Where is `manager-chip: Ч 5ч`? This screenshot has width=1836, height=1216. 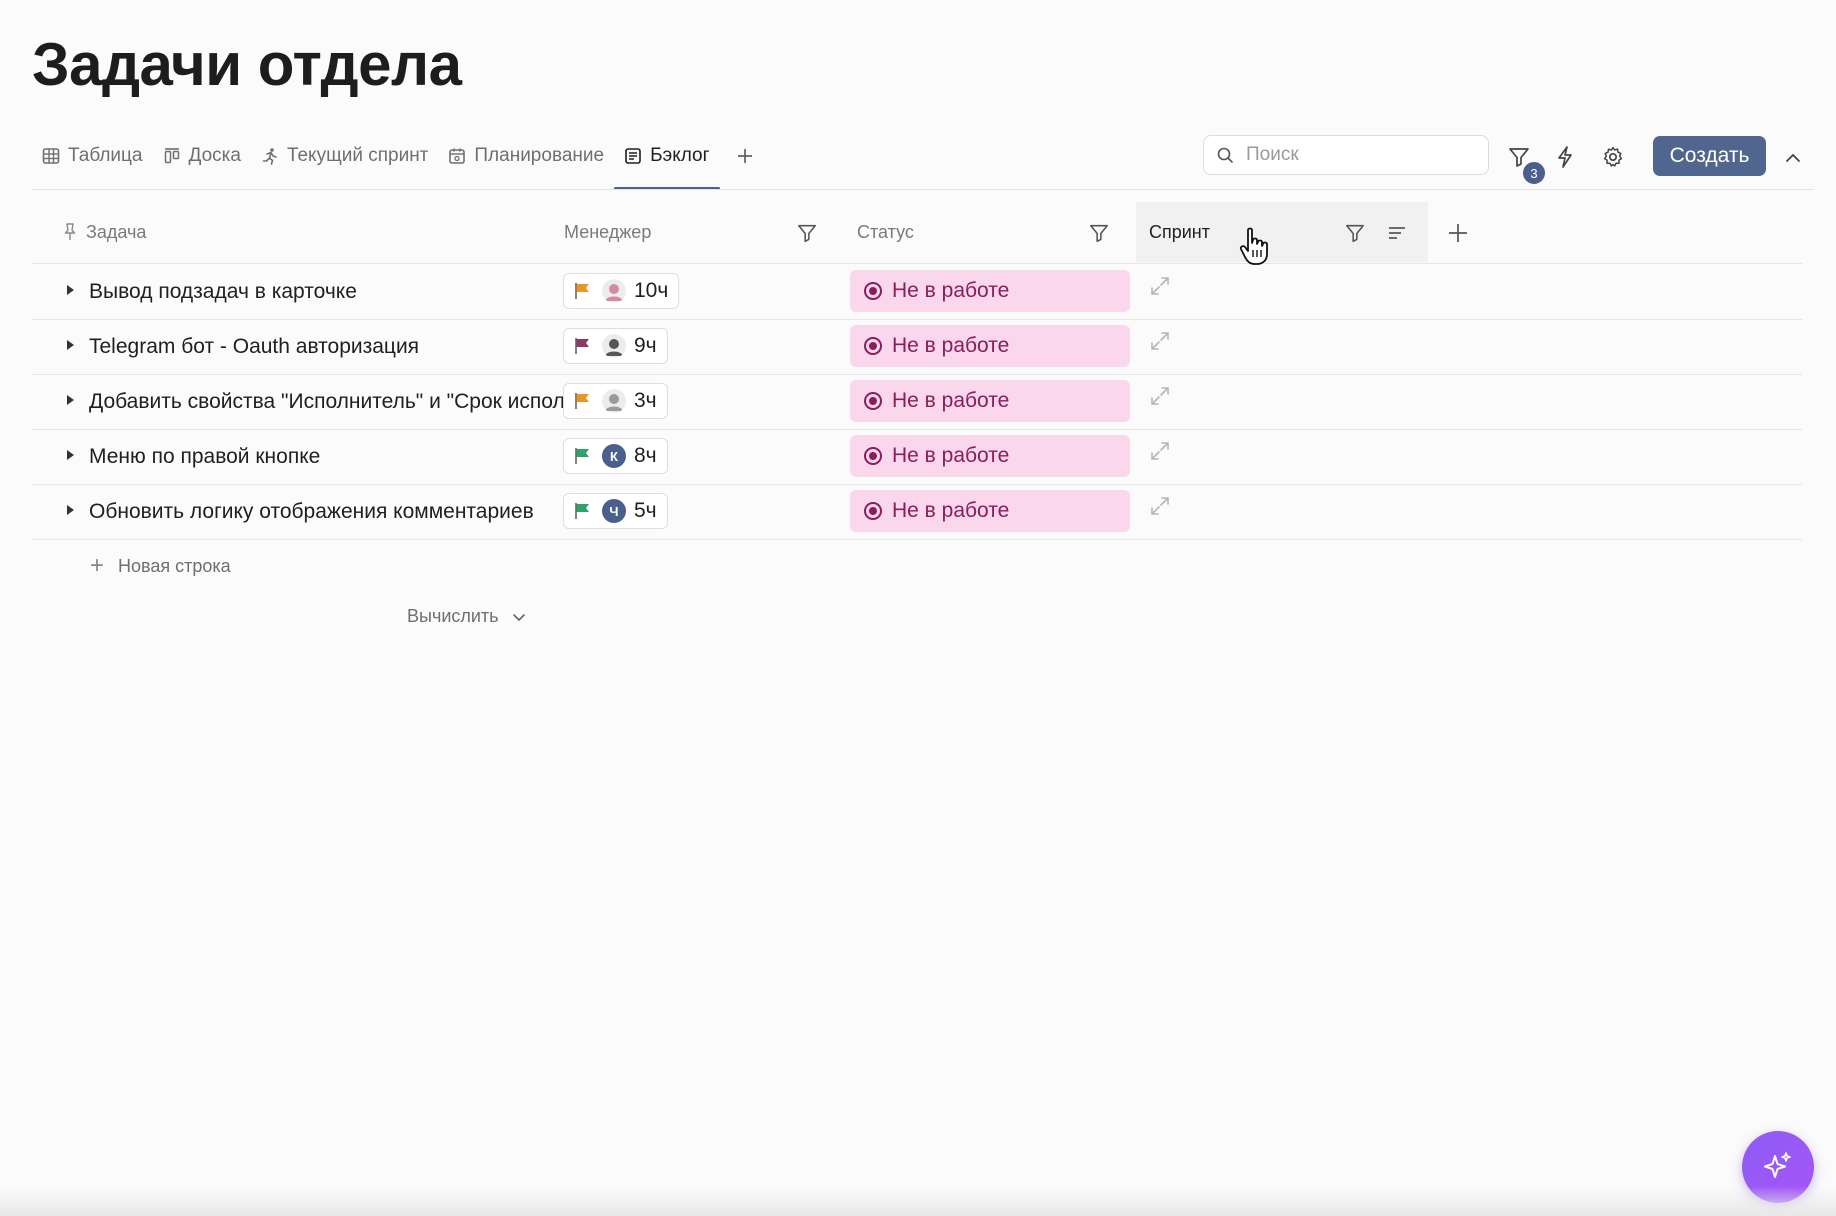
manager-chip: Ч 5ч is located at coordinates (615, 511).